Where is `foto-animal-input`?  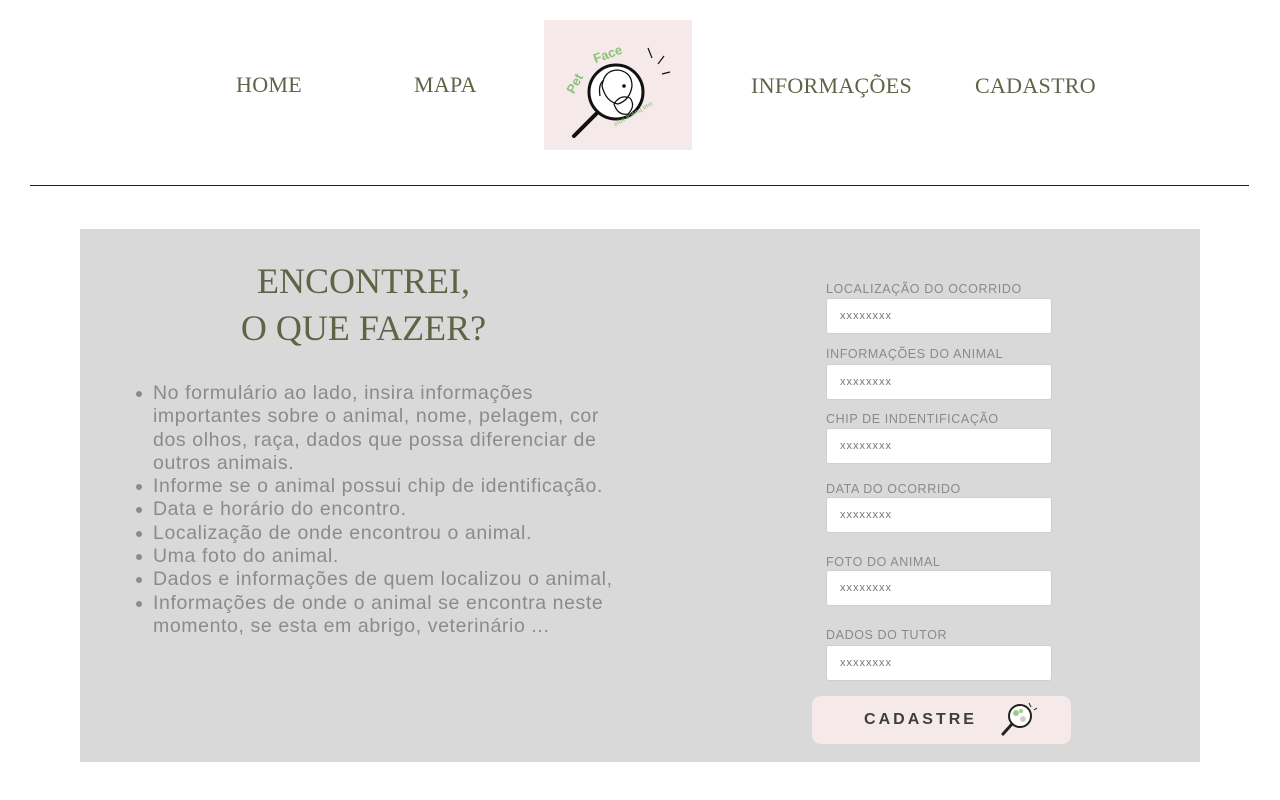 foto-animal-input is located at coordinates (939, 588).